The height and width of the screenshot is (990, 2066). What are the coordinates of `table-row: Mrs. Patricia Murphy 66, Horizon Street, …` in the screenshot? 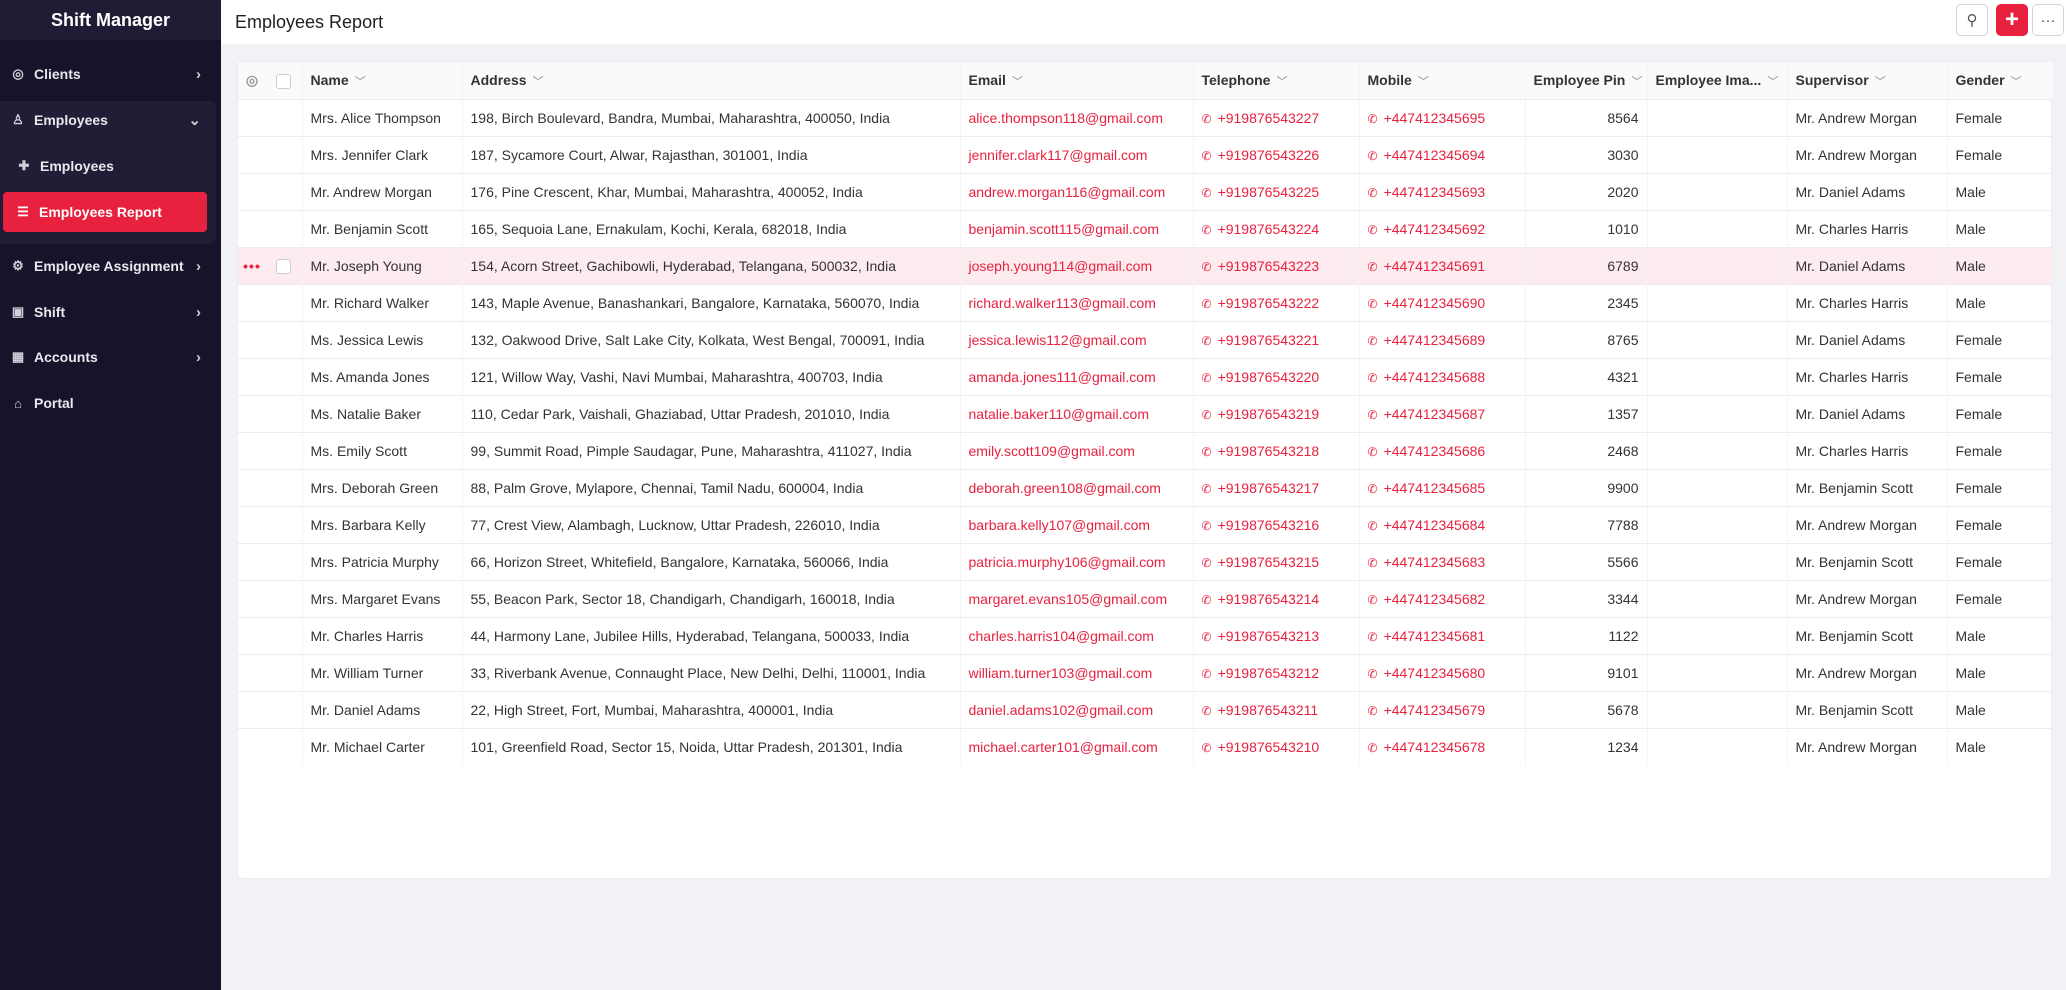 It's located at (1145, 561).